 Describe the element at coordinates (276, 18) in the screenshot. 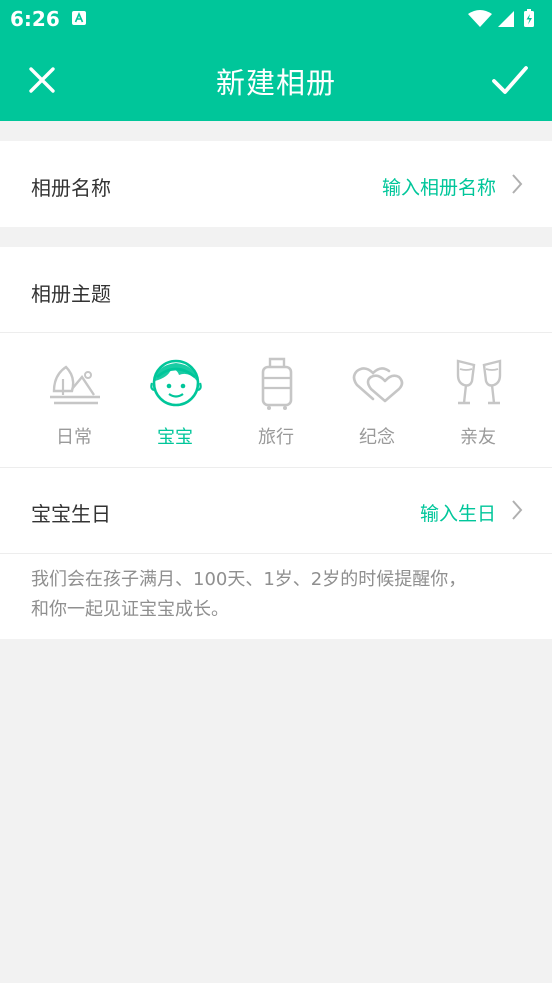

I see `status-bar: 6:26` at that location.